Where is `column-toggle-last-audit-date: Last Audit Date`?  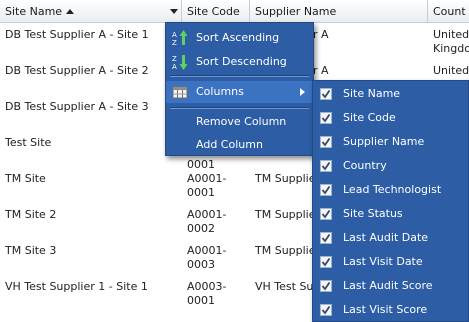
column-toggle-last-audit-date: Last Audit Date is located at coordinates (390, 238).